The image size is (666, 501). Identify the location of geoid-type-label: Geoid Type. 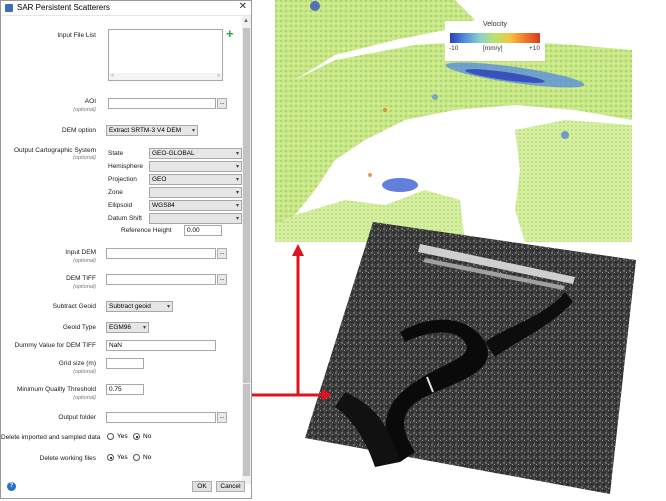
(79, 327).